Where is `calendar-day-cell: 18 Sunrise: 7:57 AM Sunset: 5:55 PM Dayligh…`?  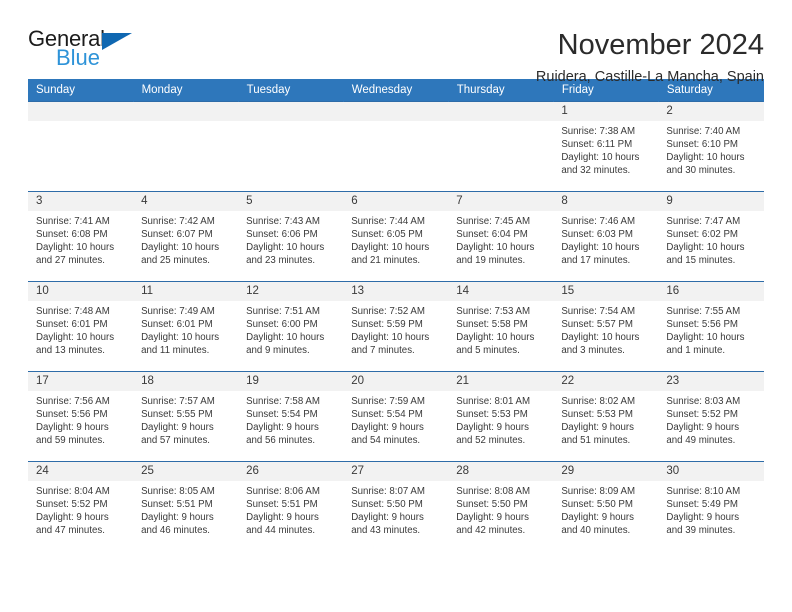
calendar-day-cell: 18 Sunrise: 7:57 AM Sunset: 5:55 PM Dayligh… is located at coordinates (186, 416).